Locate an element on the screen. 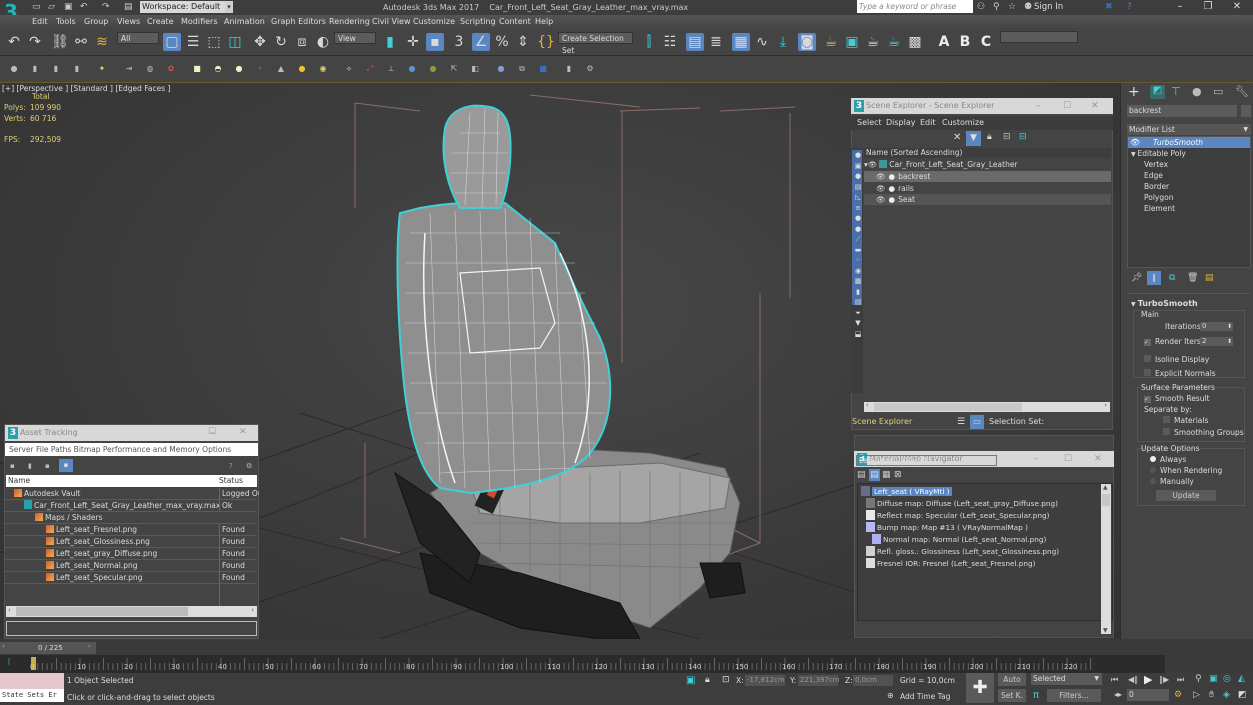  menu-scripting: Scripting is located at coordinates (478, 21).